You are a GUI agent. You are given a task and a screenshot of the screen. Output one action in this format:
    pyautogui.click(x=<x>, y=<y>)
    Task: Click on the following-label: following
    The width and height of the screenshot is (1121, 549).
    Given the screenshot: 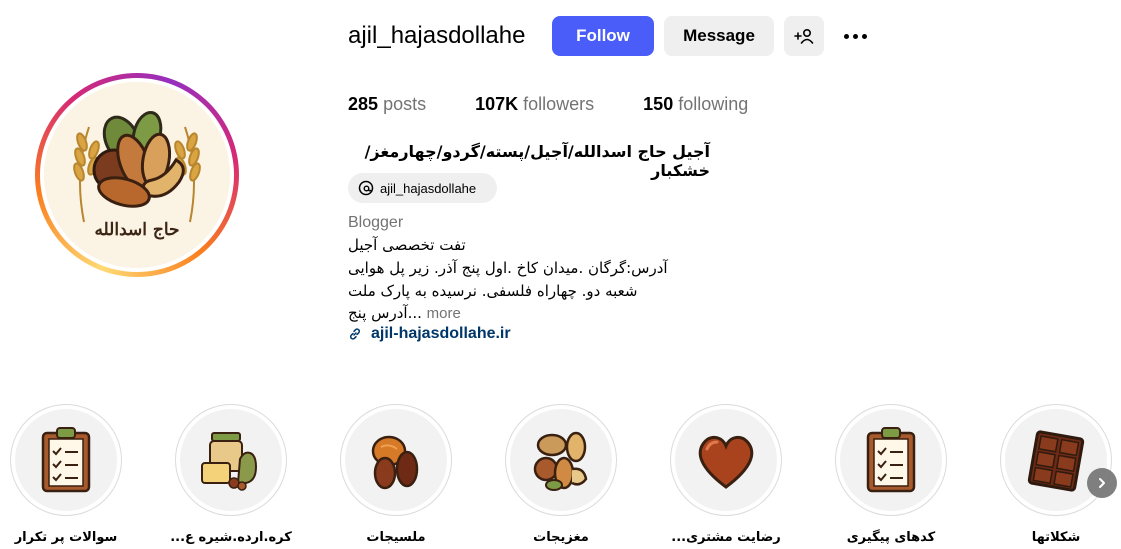 What is the action you would take?
    pyautogui.click(x=713, y=104)
    